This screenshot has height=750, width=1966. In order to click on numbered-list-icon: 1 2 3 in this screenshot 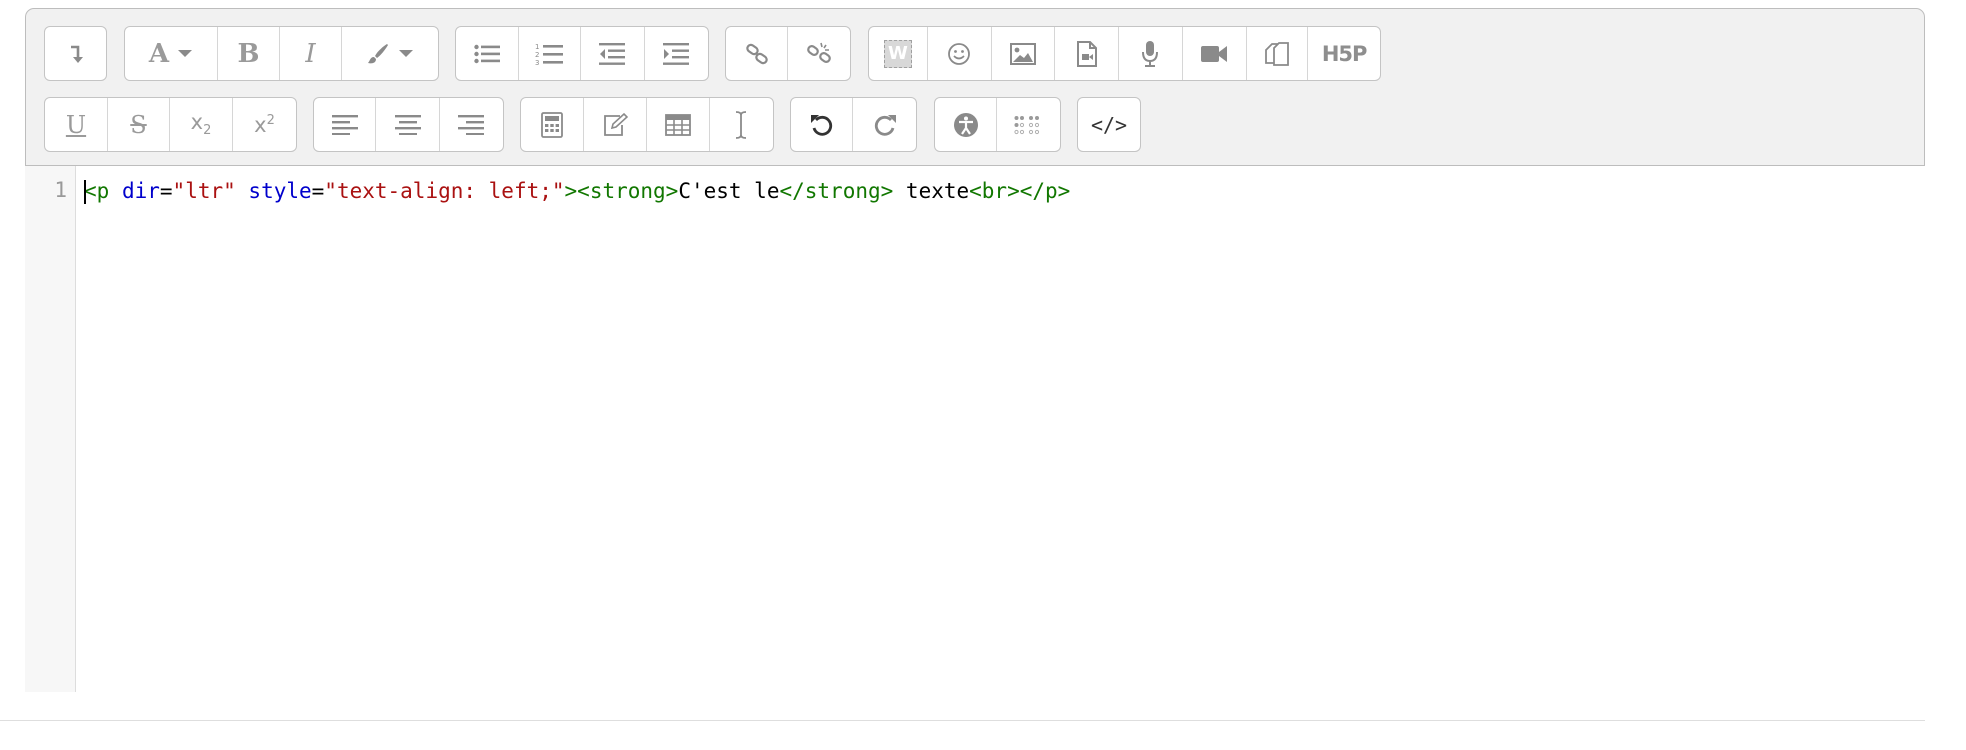, I will do `click(549, 54)`.